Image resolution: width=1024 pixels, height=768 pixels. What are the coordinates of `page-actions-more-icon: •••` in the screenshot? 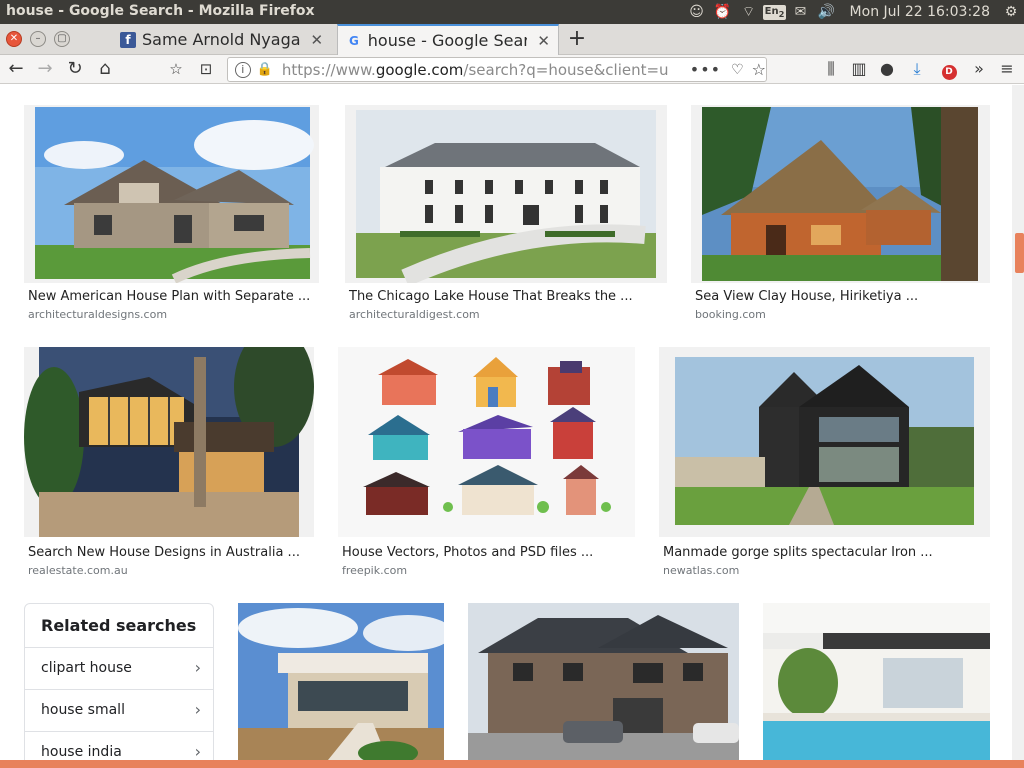 It's located at (705, 69).